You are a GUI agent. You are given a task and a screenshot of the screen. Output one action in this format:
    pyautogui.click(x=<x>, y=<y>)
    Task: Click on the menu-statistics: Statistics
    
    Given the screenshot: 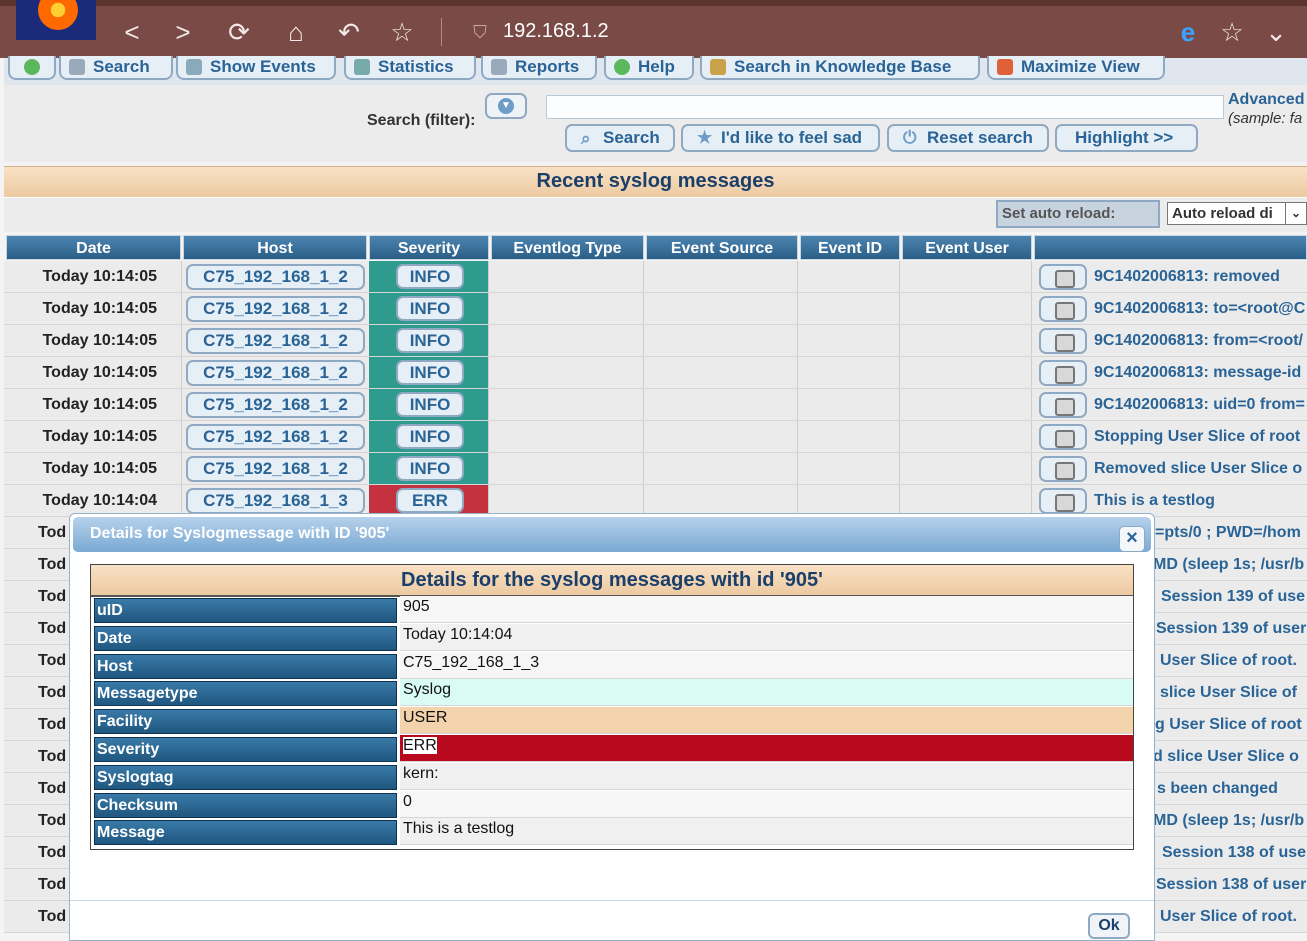 What is the action you would take?
    pyautogui.click(x=410, y=68)
    